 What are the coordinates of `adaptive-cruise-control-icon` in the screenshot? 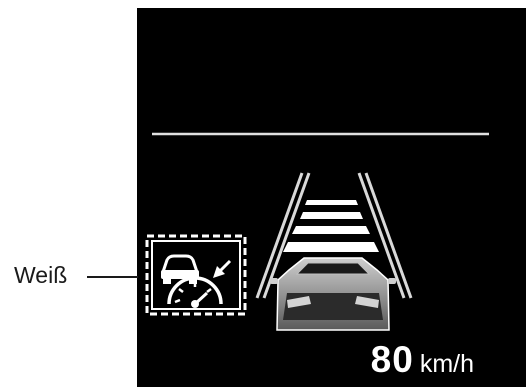 It's located at (196, 275).